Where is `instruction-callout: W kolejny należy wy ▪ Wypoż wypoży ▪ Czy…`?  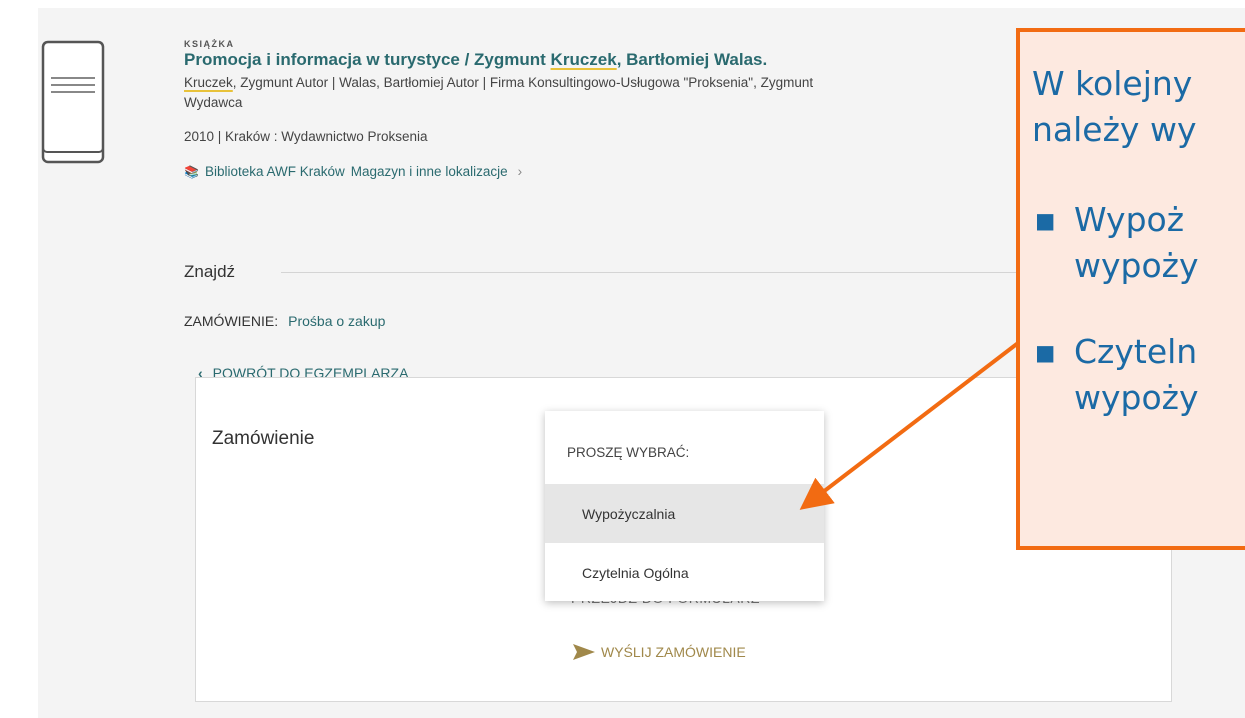
instruction-callout: W kolejny należy wy ▪ Wypoż wypoży ▪ Czy… is located at coordinates (1130, 289).